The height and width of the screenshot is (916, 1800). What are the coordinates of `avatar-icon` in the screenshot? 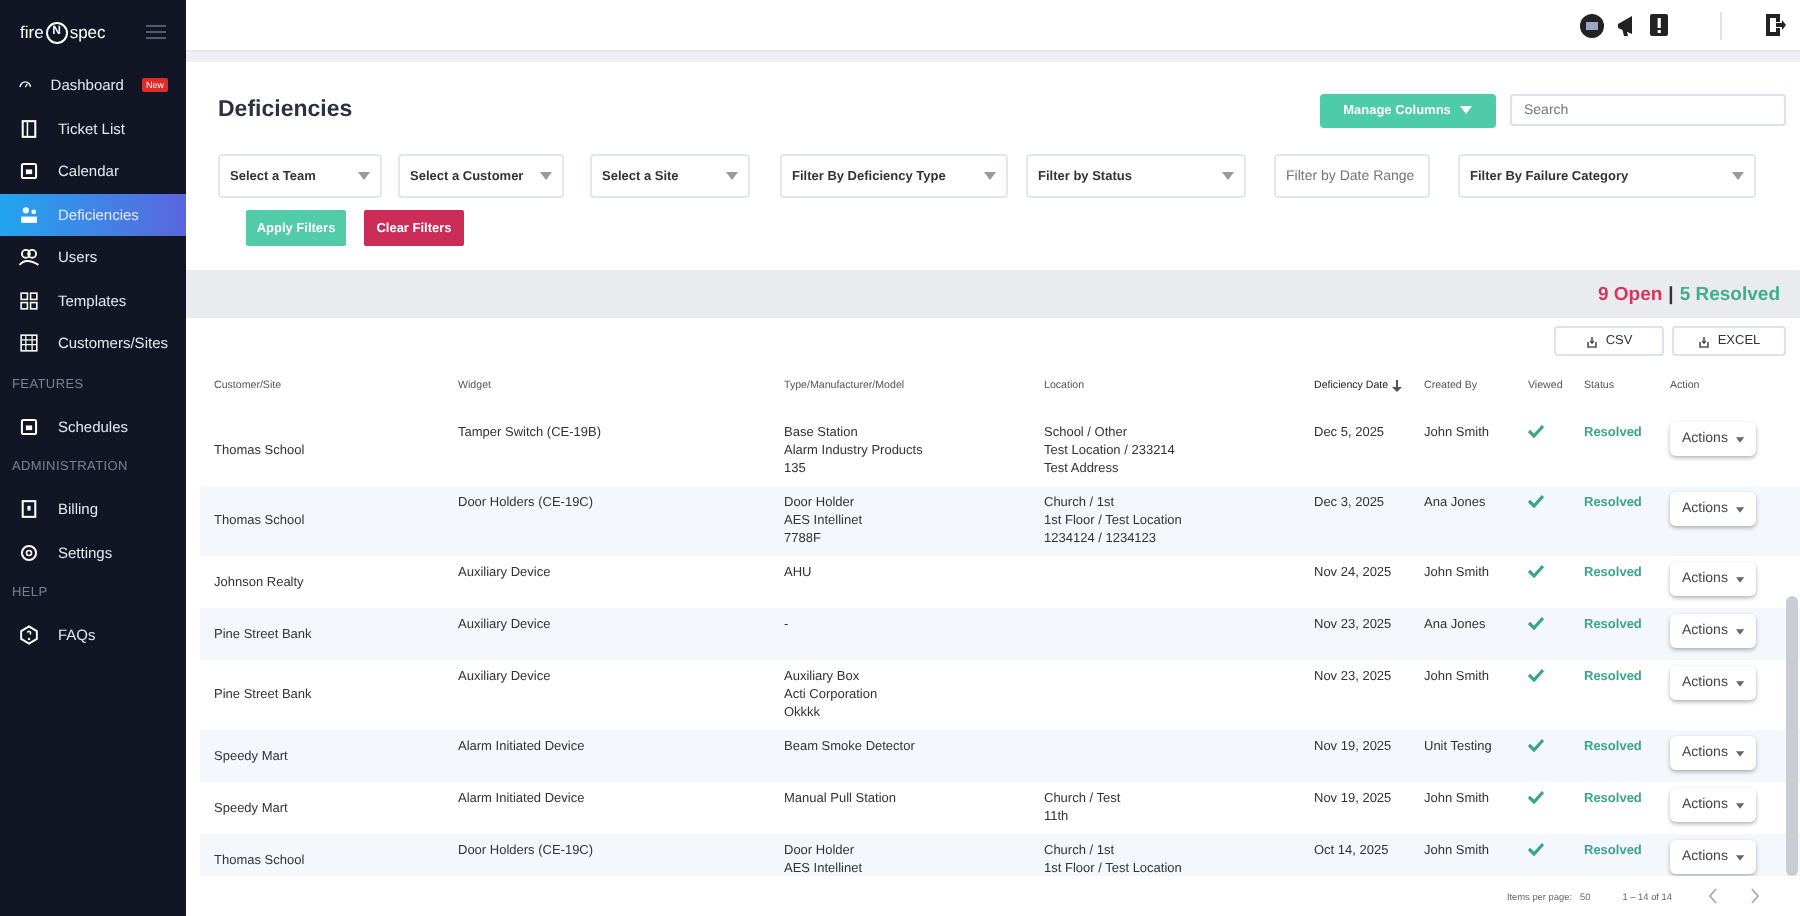 It's located at (1592, 25).